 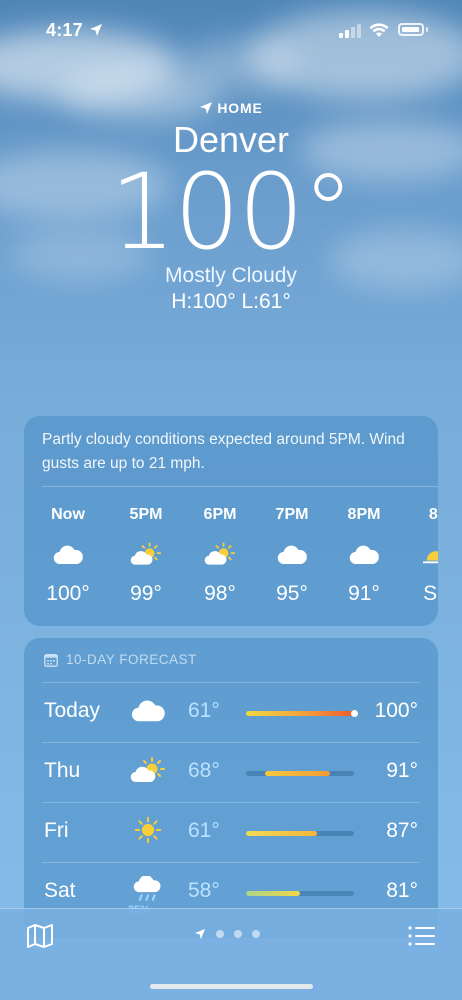 I want to click on battery-icon, so click(x=411, y=29).